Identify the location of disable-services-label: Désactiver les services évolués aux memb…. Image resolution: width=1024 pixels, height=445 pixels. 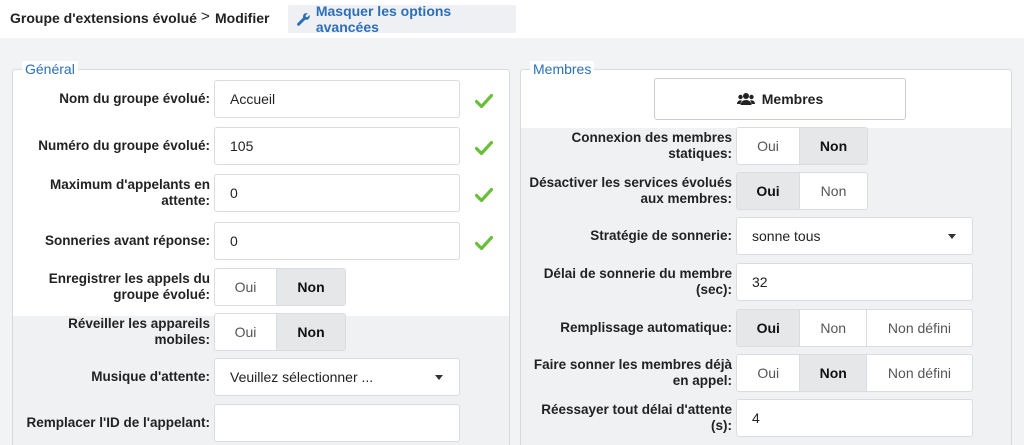
(630, 190).